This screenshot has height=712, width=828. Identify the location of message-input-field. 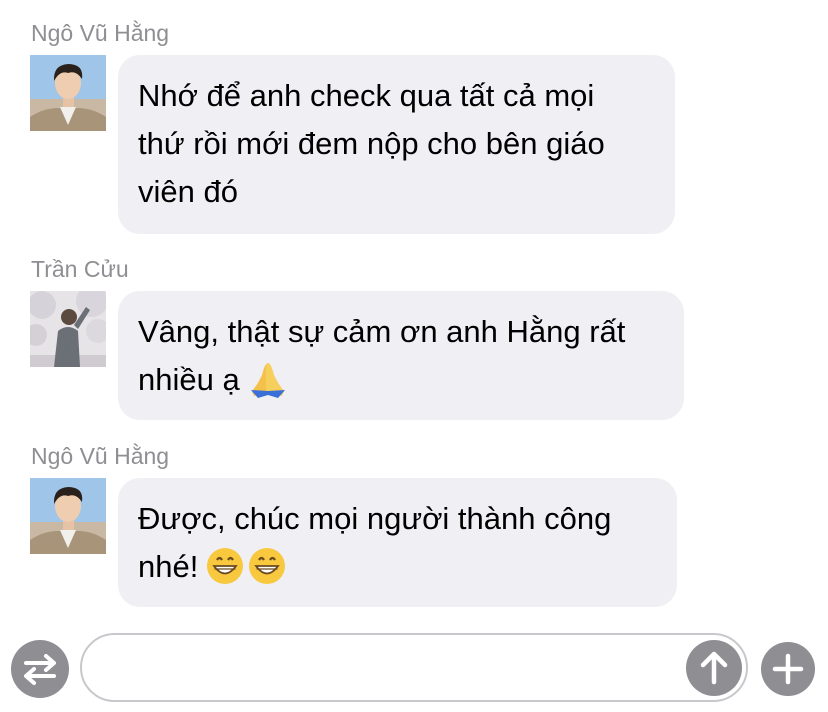
(414, 667).